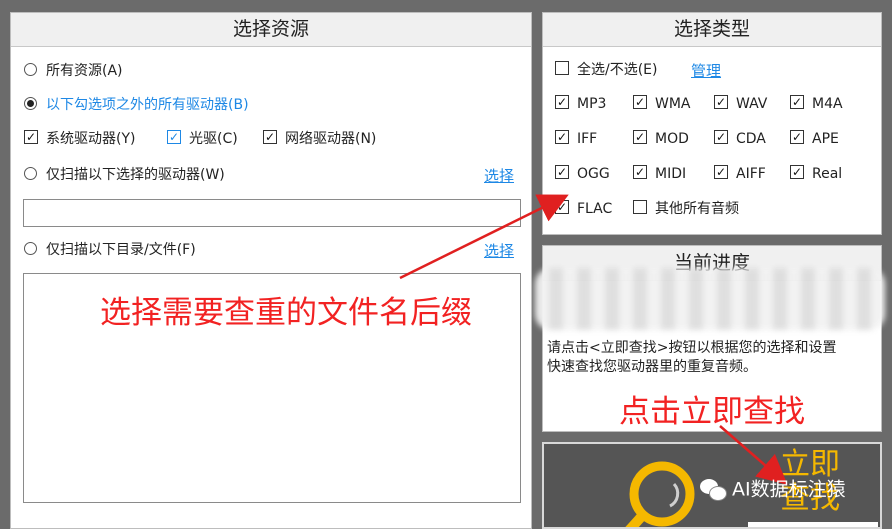 This screenshot has height=529, width=892. I want to click on type-checkbox-其他所有音频: 其他所有音频, so click(686, 209).